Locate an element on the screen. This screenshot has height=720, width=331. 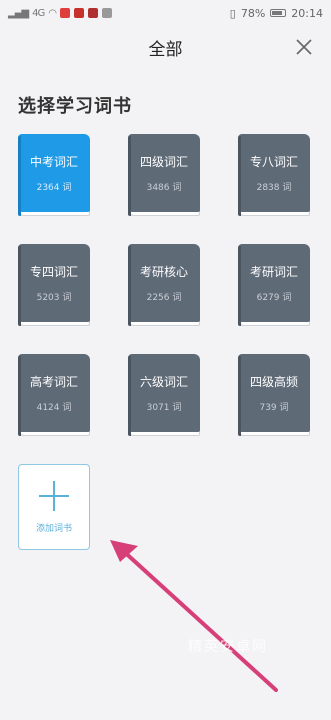
book-cover: 考研核心 2256 词 is located at coordinates (164, 283).